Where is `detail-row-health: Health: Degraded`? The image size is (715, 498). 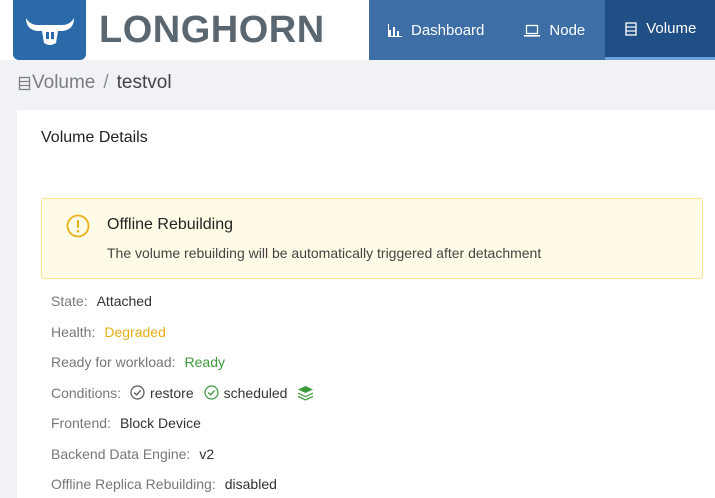
detail-row-health: Health: Degraded is located at coordinates (182, 332).